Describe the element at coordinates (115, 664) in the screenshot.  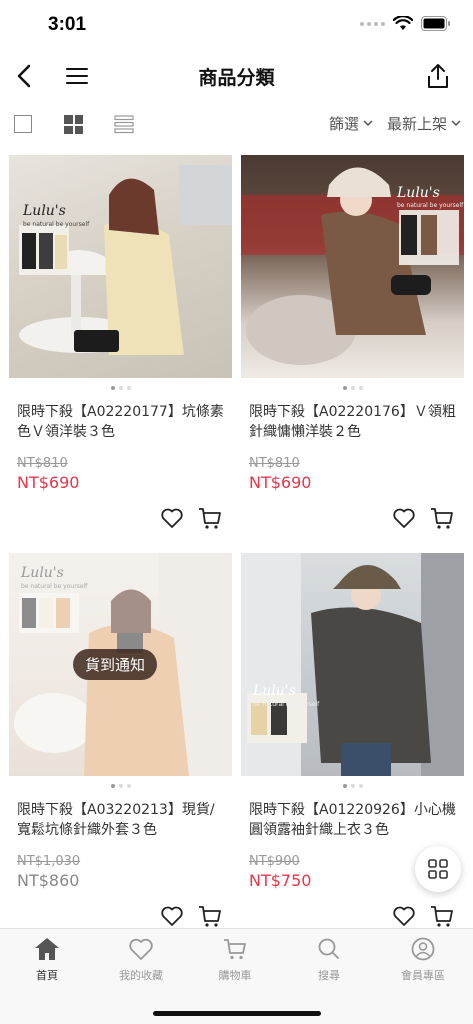
I see `restock-notify-button: 貨到通知` at that location.